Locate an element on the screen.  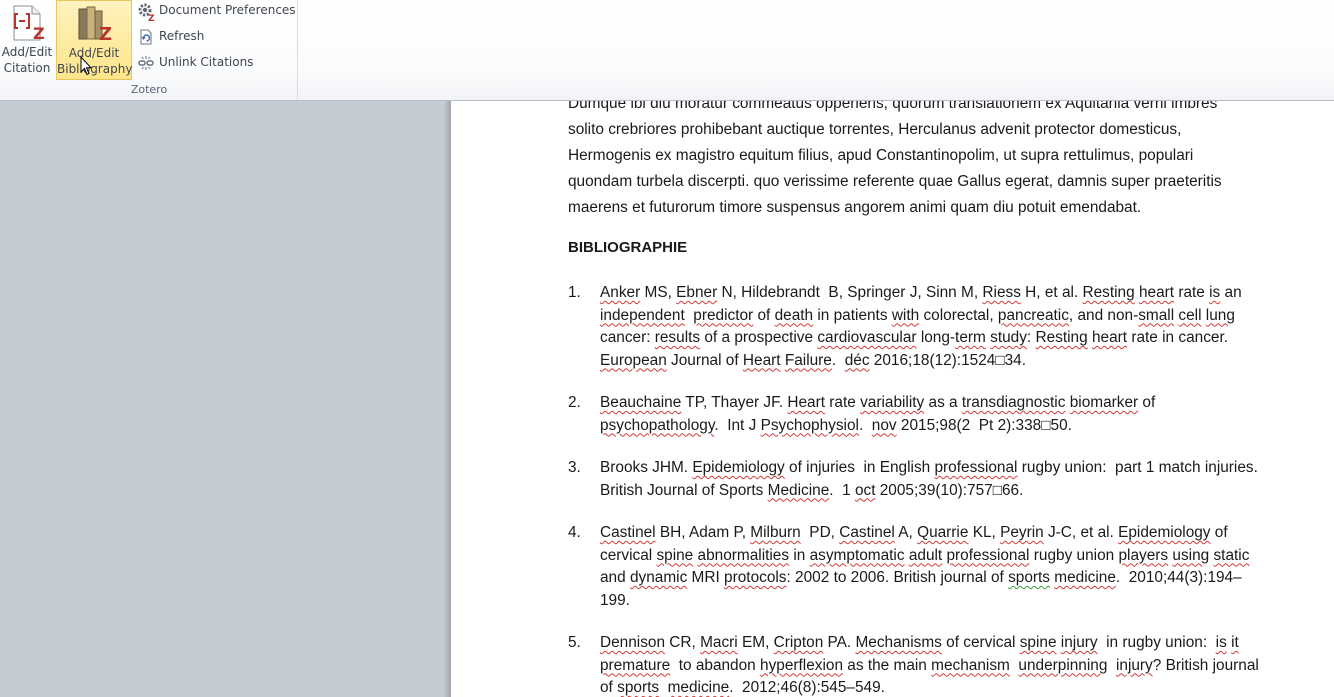
spelling-flagged-word: medicine is located at coordinates (698, 687).